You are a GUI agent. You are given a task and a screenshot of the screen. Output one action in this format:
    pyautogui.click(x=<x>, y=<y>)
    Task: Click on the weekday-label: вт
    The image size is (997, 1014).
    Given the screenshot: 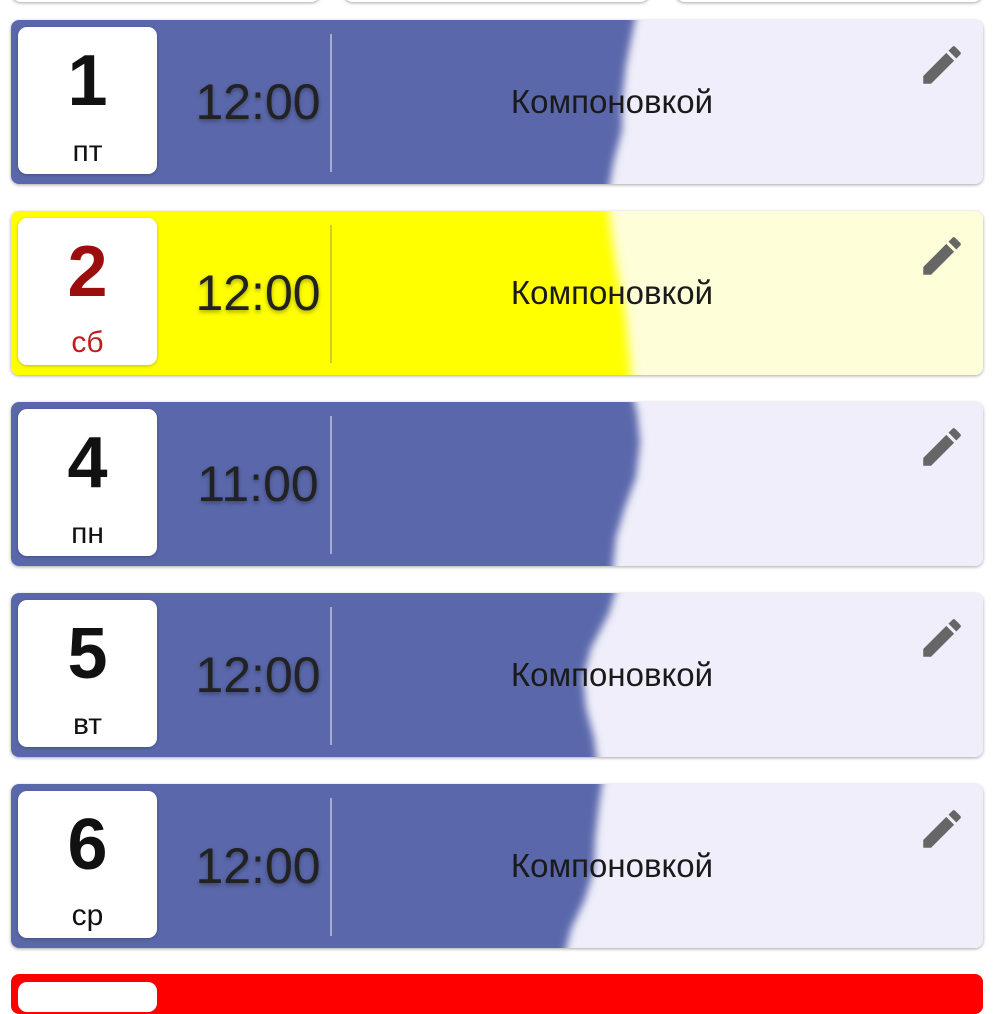 What is the action you would take?
    pyautogui.click(x=87, y=724)
    